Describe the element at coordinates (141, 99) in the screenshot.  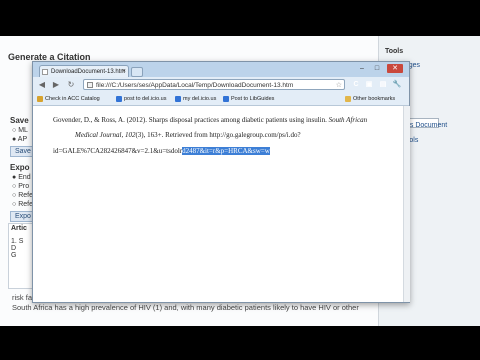
I see `bookmark-post-delicious: post to del.icio.us` at that location.